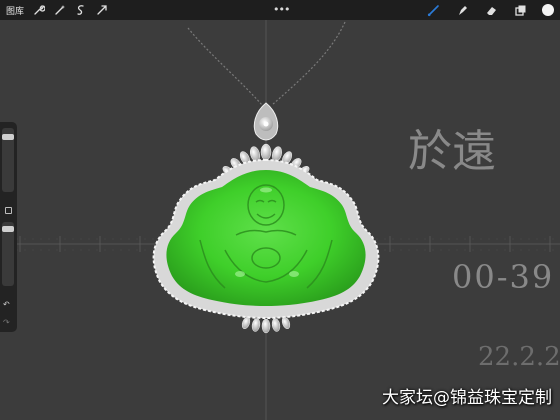  Describe the element at coordinates (15, 10) in the screenshot. I see `gallery-button: 图库` at that location.